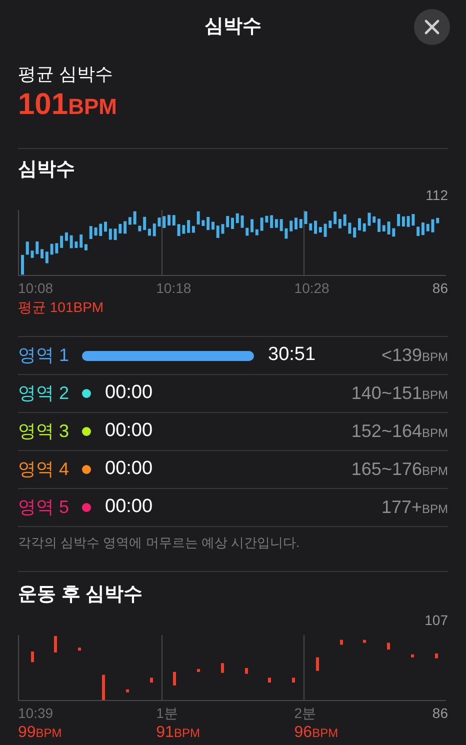 The width and height of the screenshot is (466, 745). I want to click on axis-label: 10:39, so click(36, 713).